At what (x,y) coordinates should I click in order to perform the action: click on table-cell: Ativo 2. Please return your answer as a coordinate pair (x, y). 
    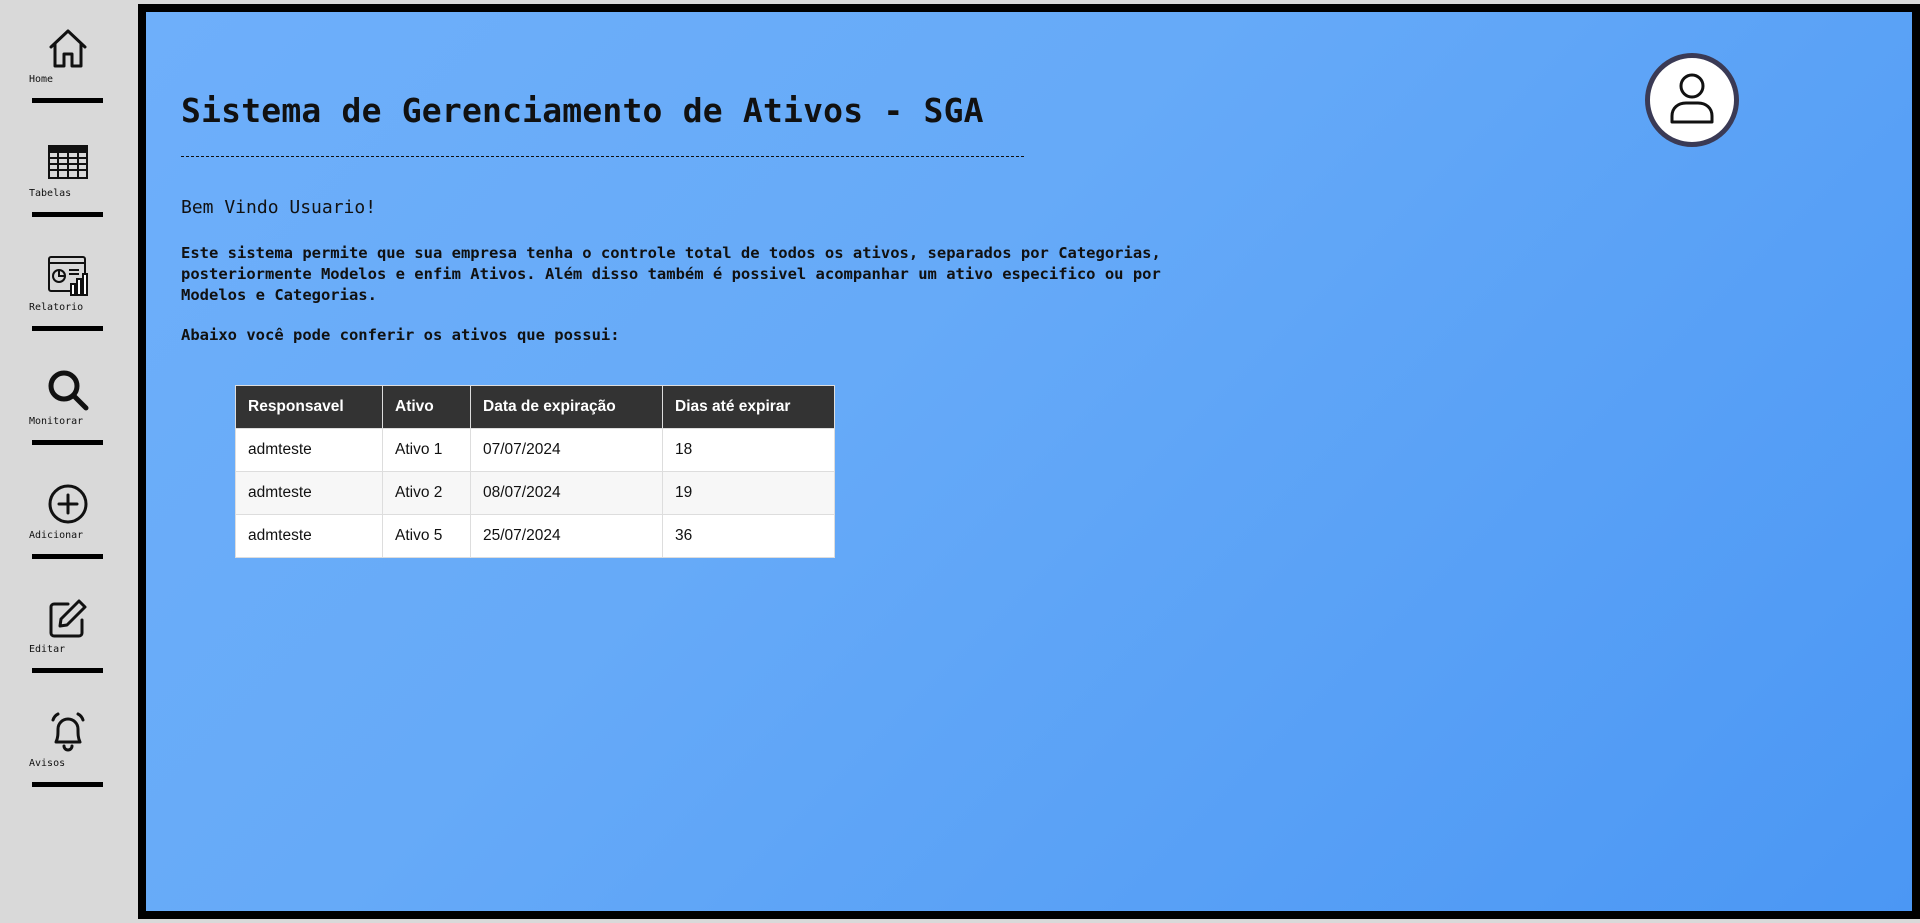
    Looking at the image, I should click on (426, 493).